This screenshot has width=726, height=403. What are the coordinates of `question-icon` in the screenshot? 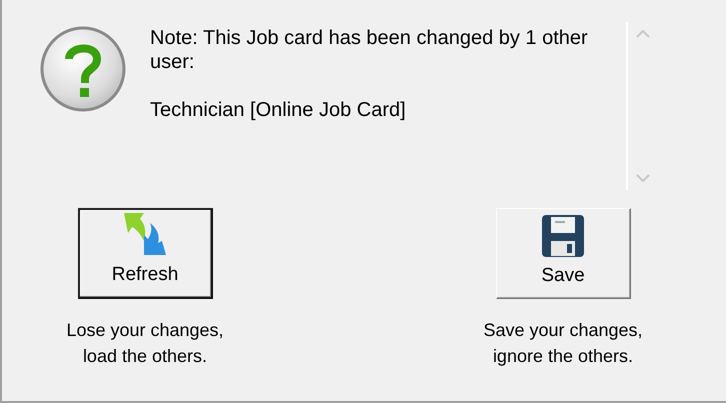 It's located at (83, 69).